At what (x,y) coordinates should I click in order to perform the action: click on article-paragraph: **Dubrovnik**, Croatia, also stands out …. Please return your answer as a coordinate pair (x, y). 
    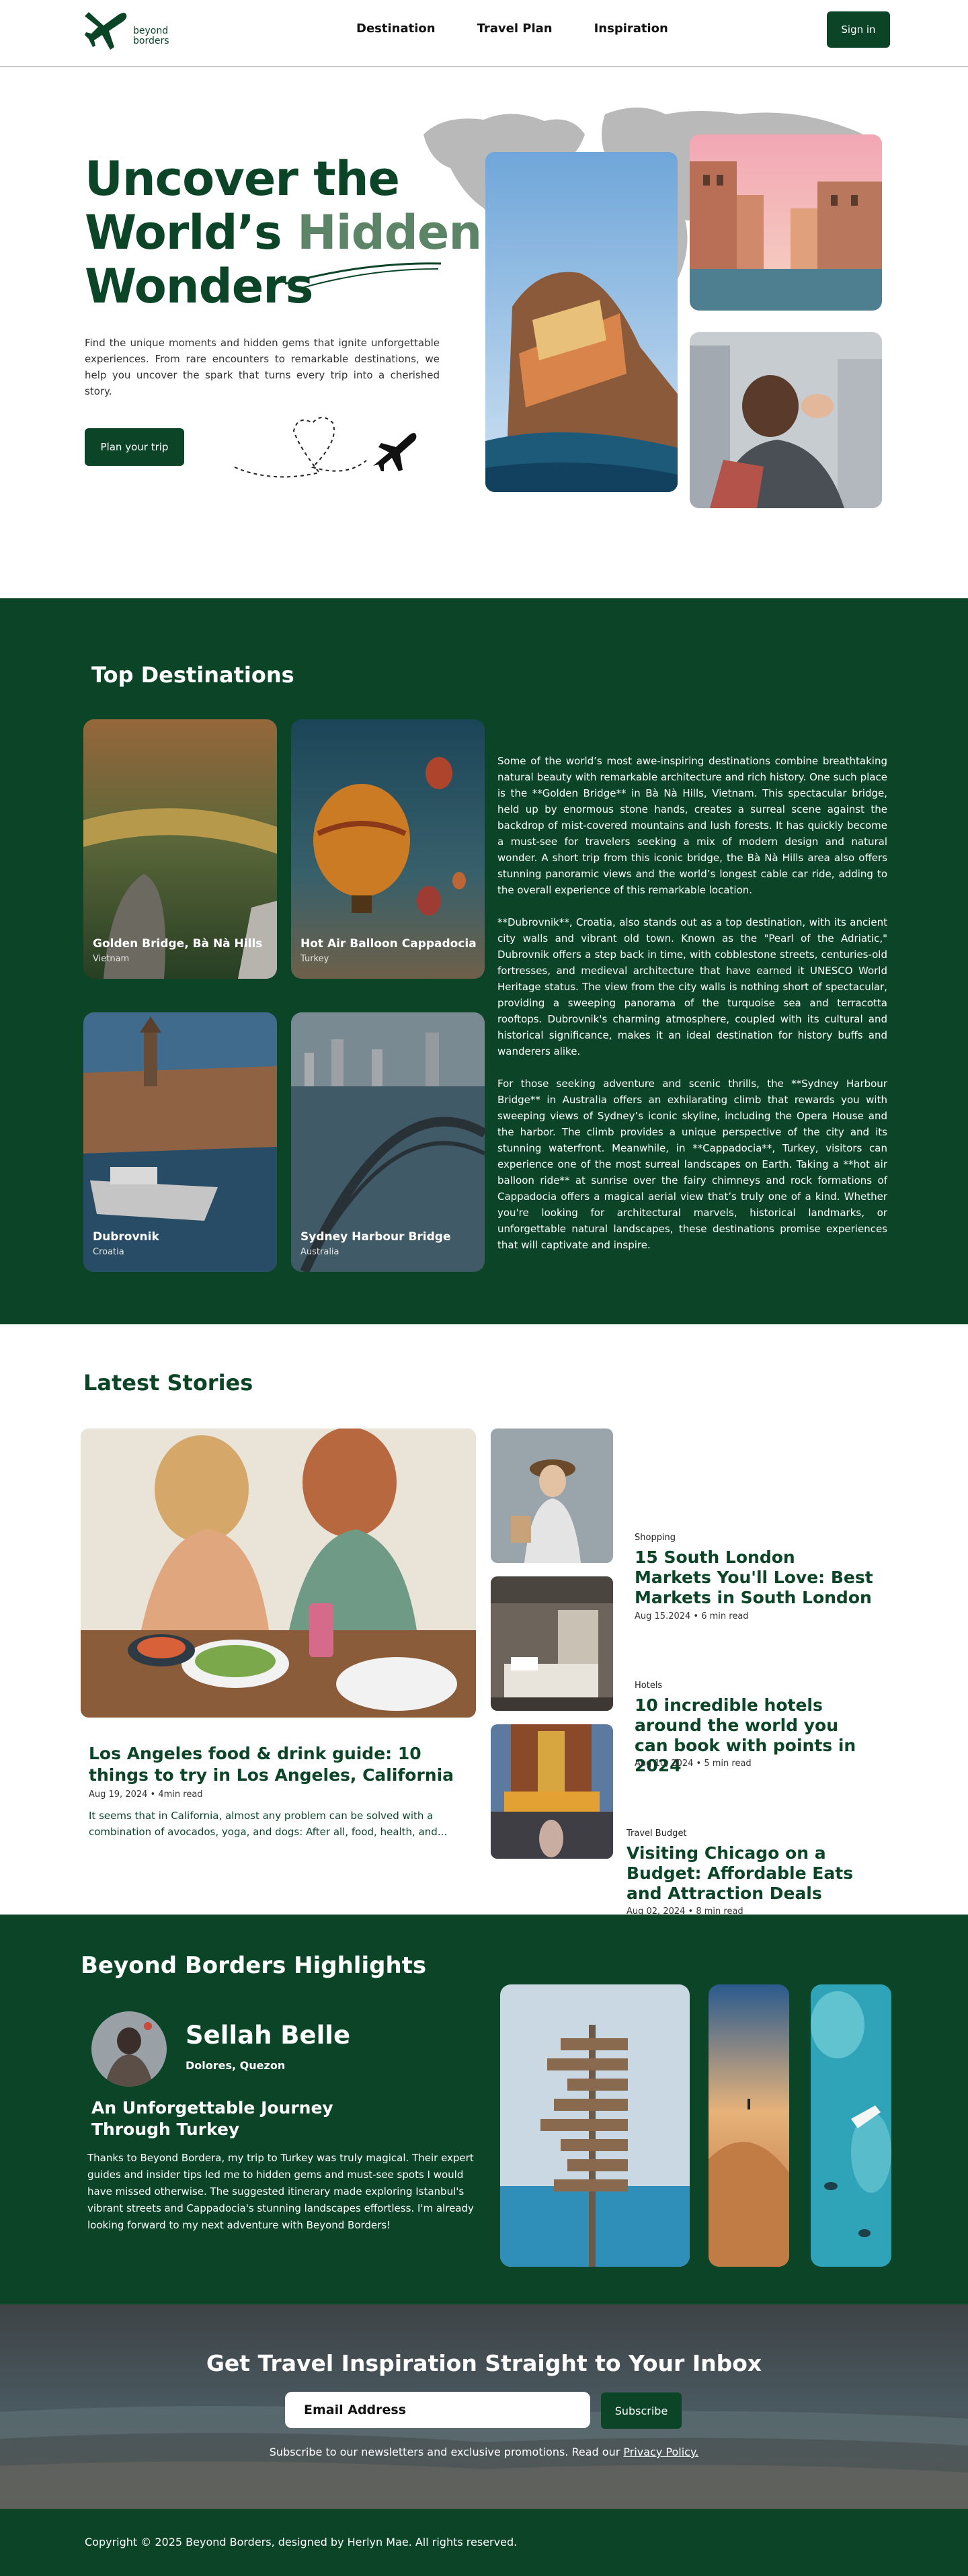
    Looking at the image, I should click on (692, 986).